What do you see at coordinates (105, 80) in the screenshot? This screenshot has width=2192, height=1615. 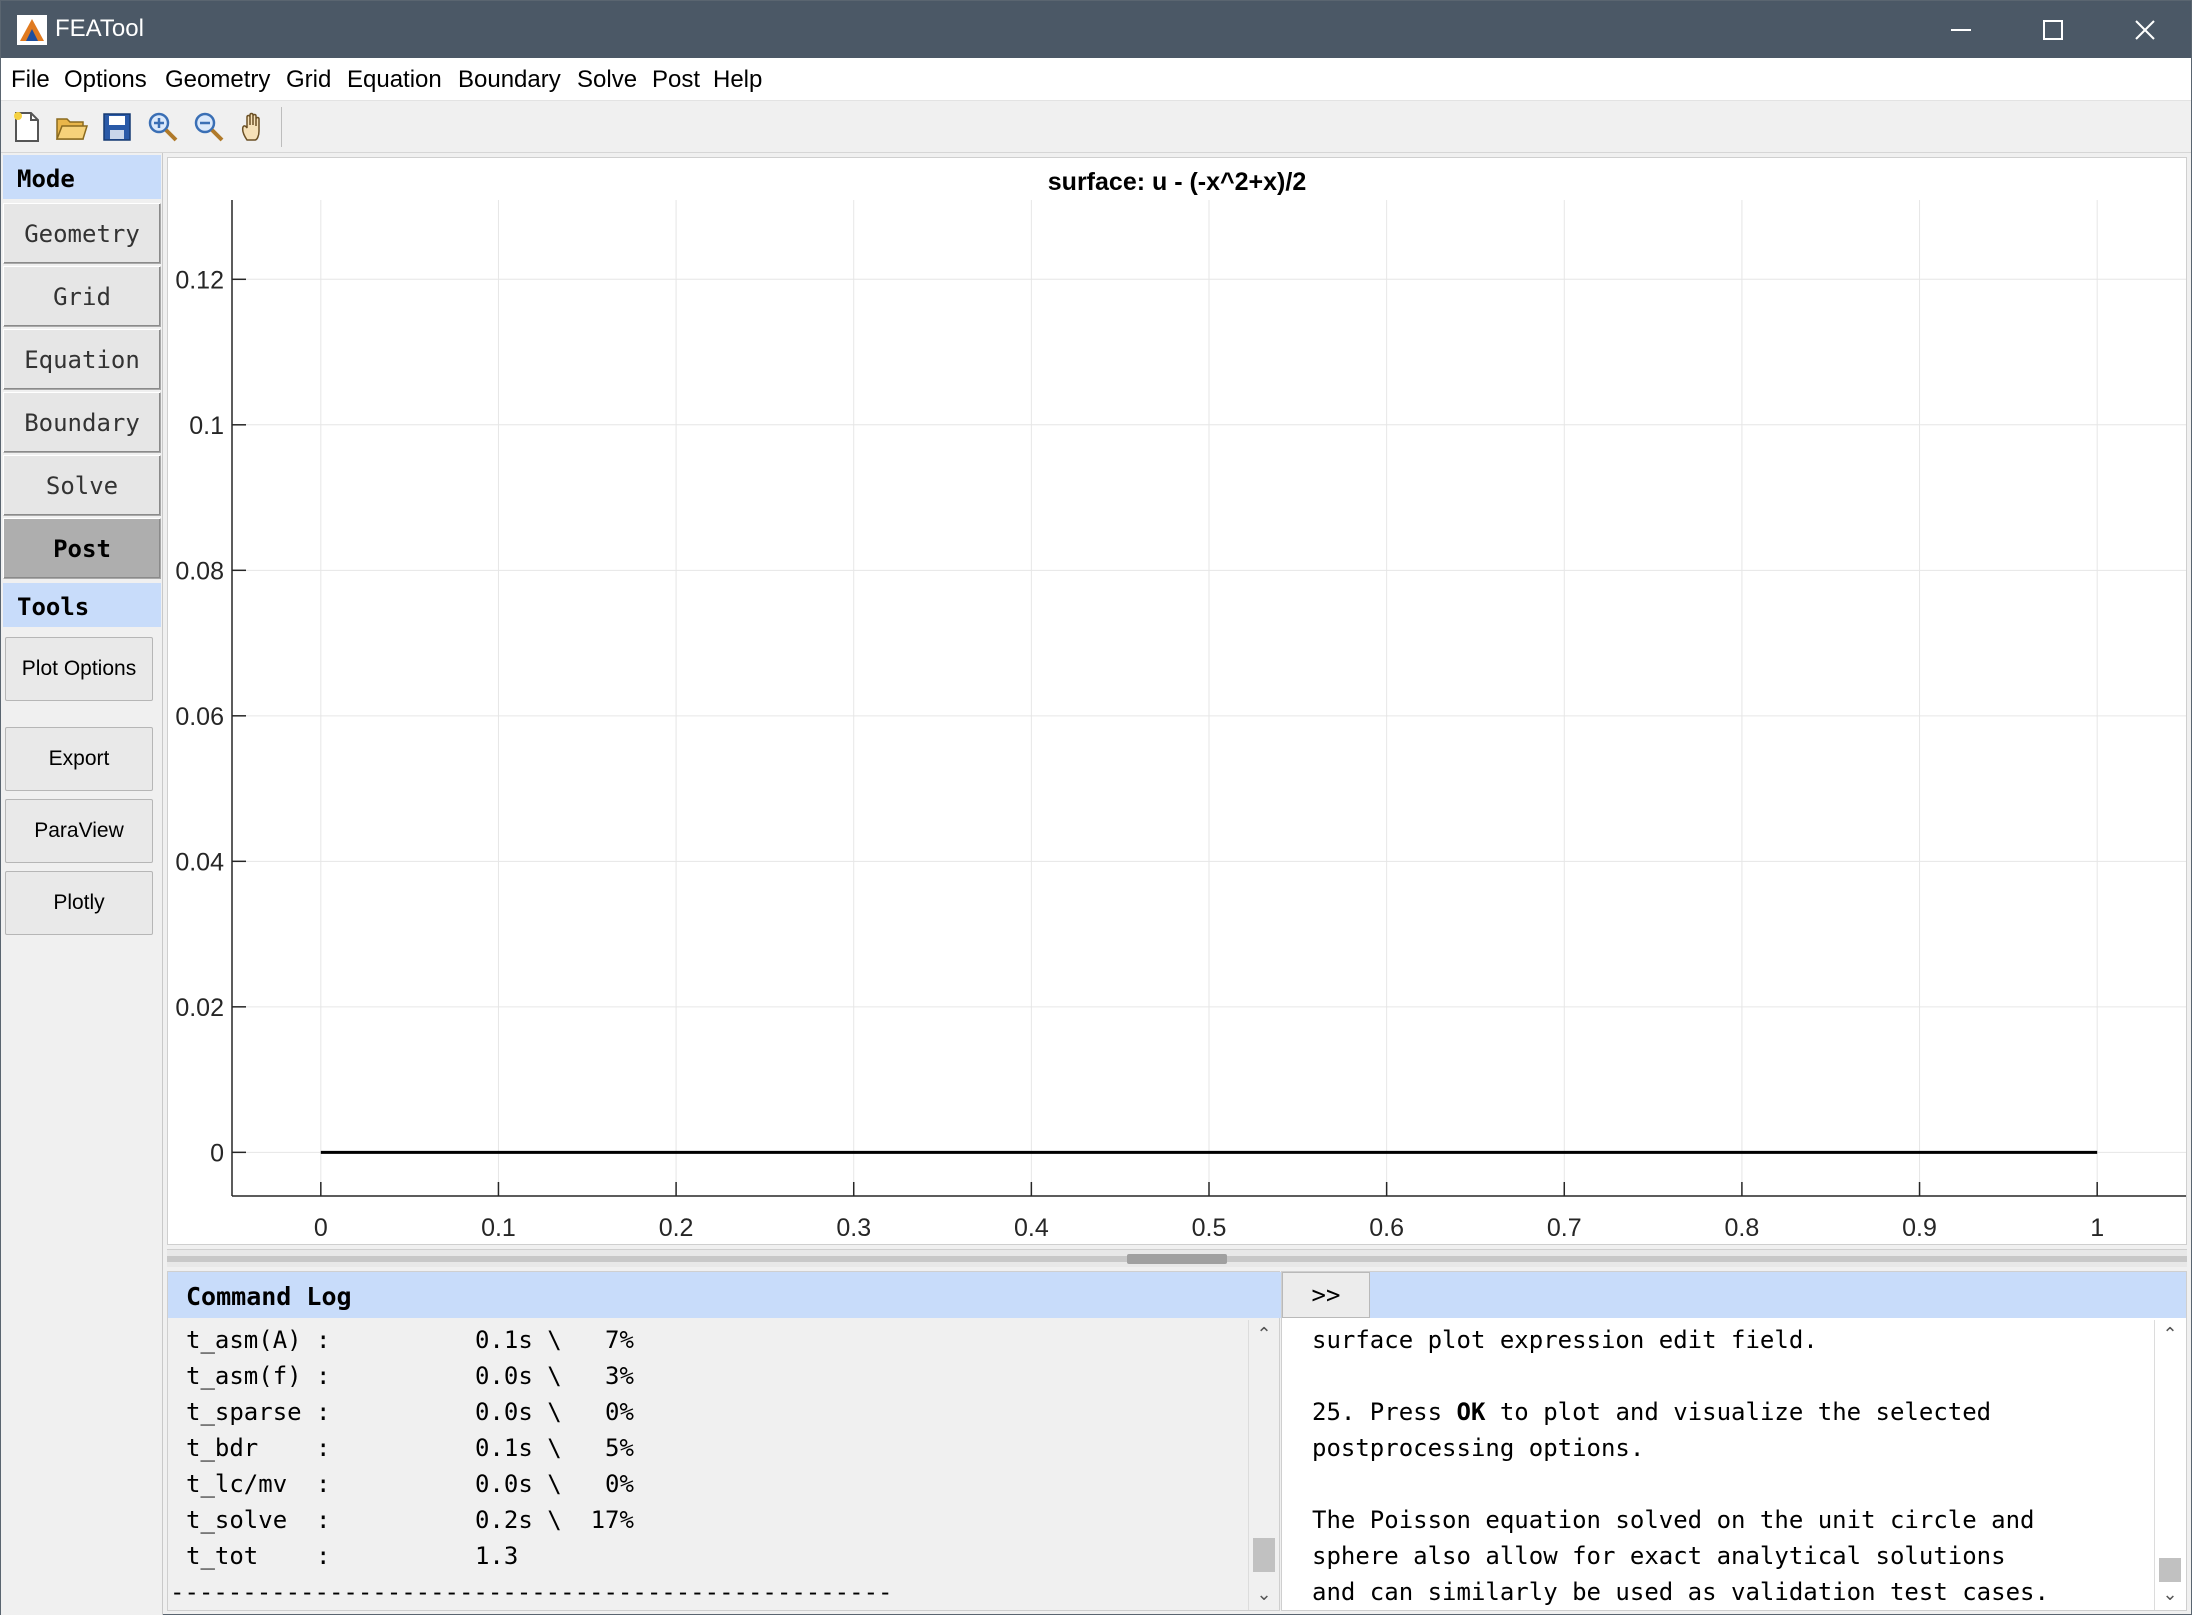 I see `menu-options: Options` at bounding box center [105, 80].